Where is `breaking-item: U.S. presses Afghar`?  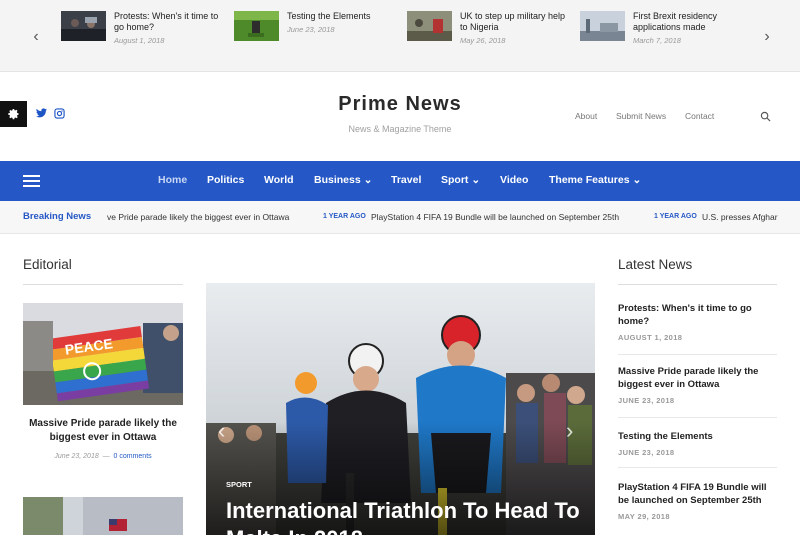 breaking-item: U.S. presses Afghar is located at coordinates (740, 217).